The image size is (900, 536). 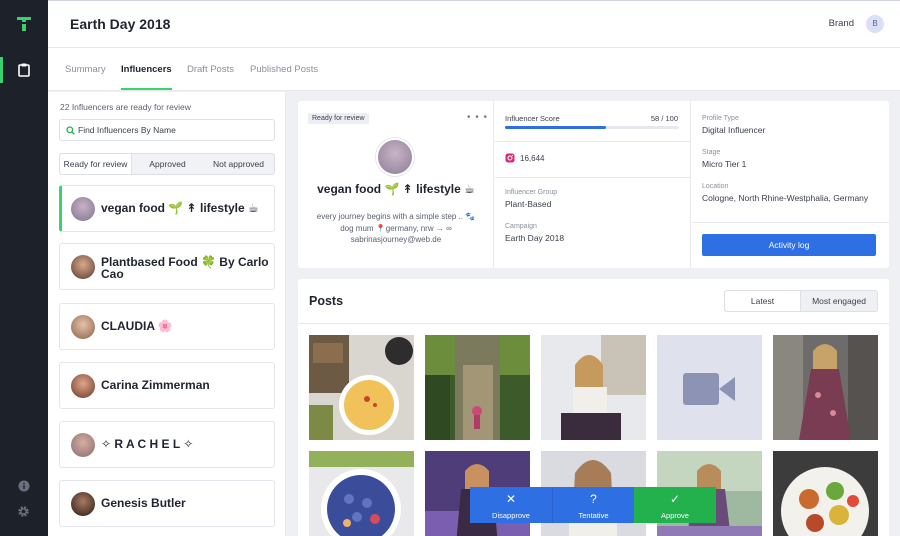 I want to click on influencer-search, so click(x=167, y=130).